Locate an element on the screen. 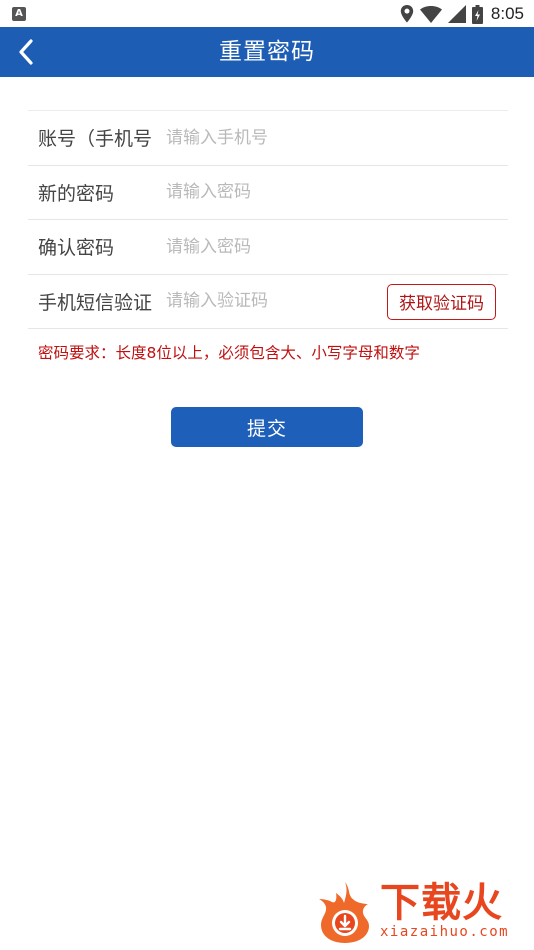 The height and width of the screenshot is (950, 534). battery-icon is located at coordinates (477, 14).